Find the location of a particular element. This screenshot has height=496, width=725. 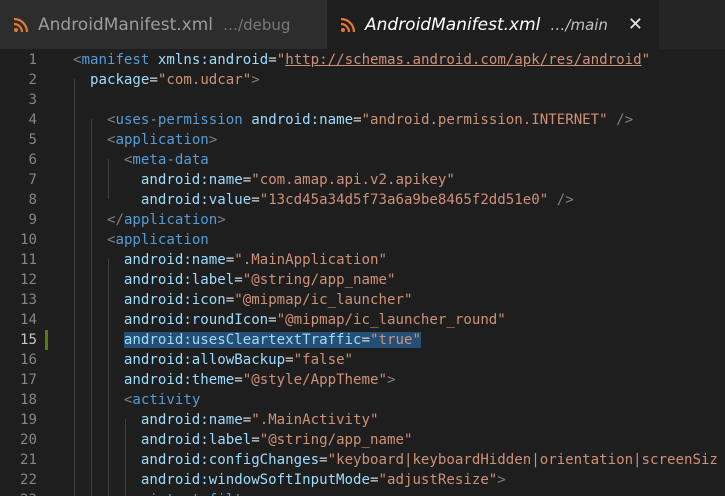

code-token: package is located at coordinates (119, 80).